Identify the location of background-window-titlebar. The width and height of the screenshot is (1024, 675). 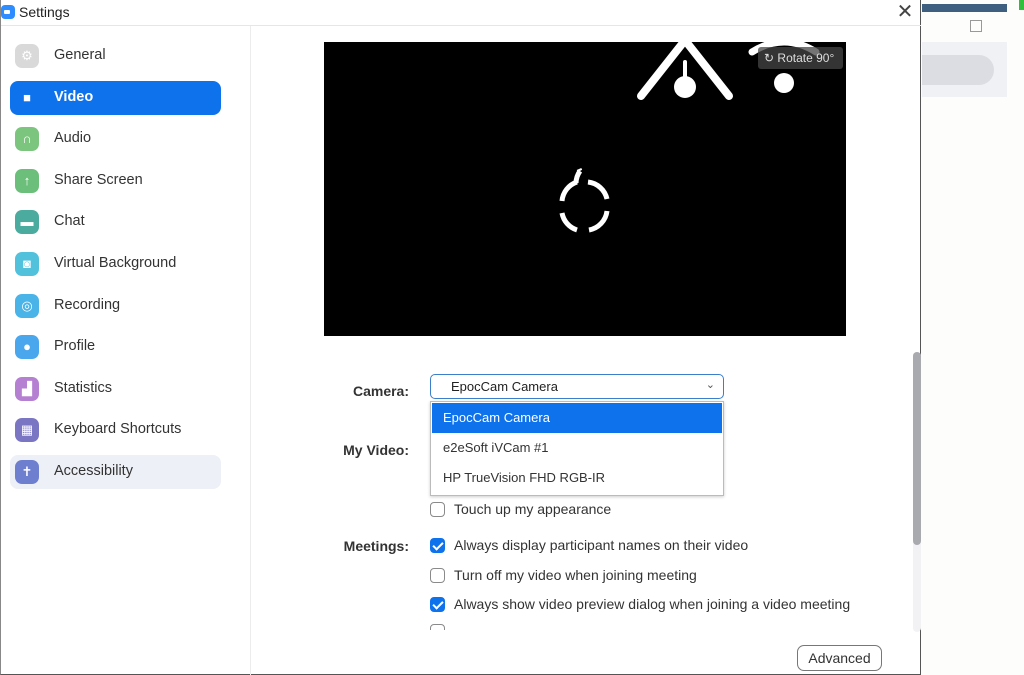
(964, 8).